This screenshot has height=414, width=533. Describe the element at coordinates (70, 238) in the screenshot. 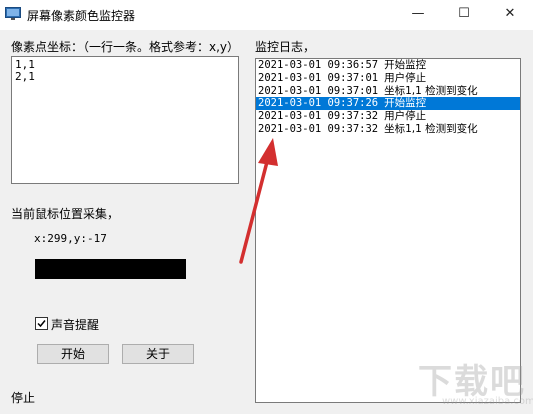

I see `mouse-coordinate-readout: x:299,y:-17` at that location.